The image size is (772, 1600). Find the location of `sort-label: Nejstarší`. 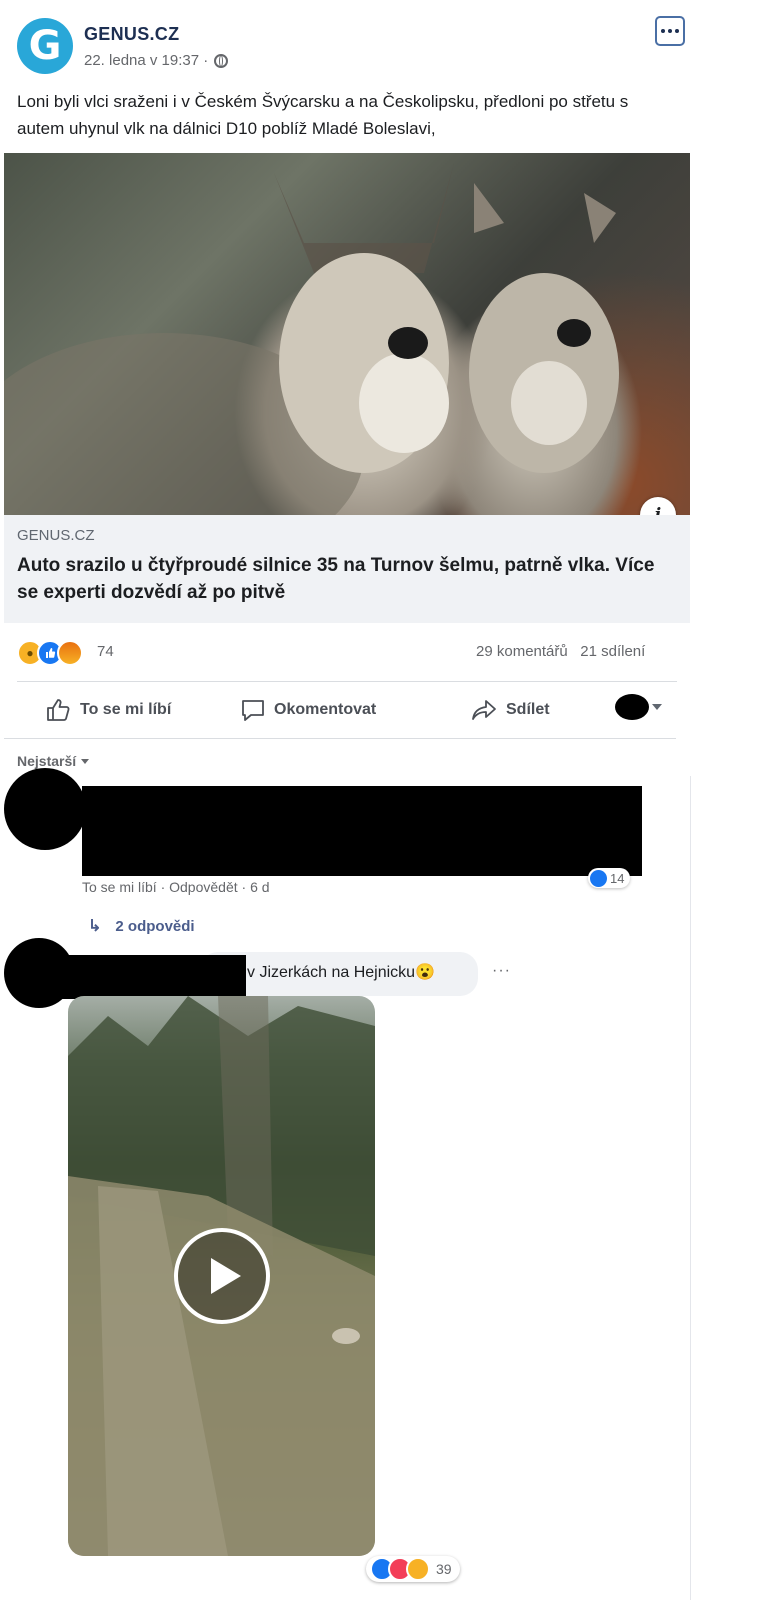

sort-label: Nejstarší is located at coordinates (47, 761).